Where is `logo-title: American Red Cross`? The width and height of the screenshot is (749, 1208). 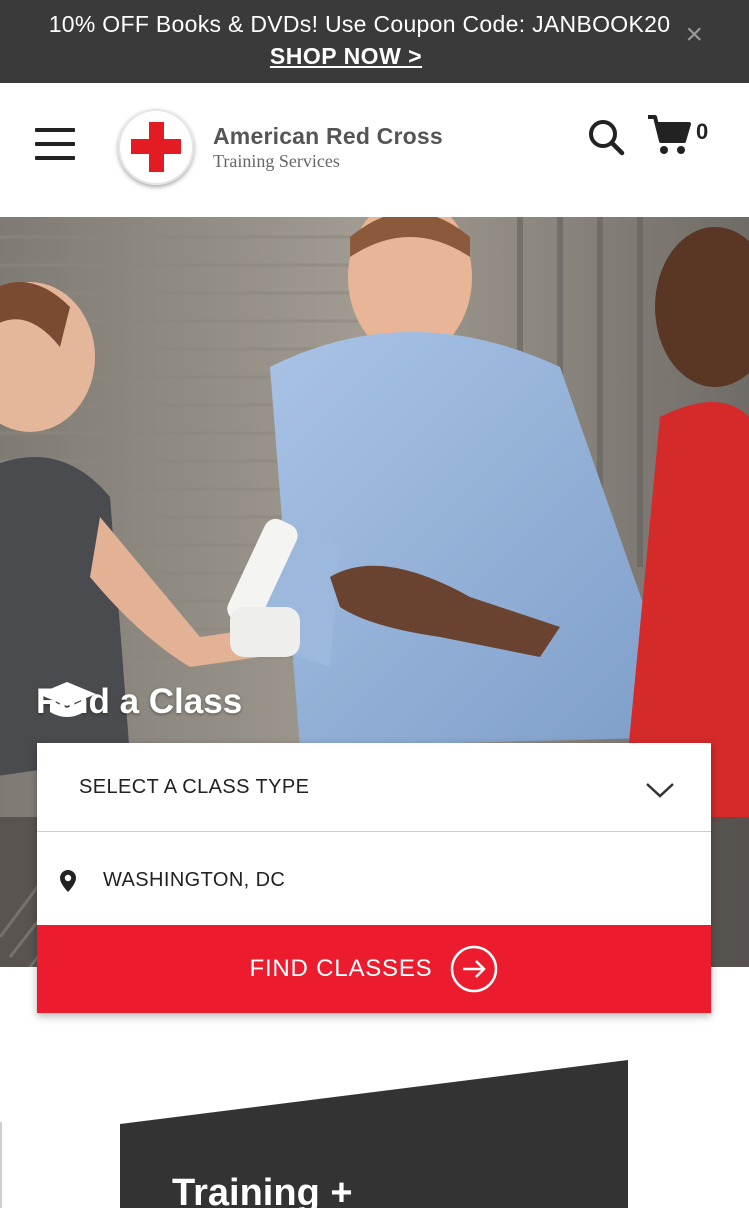
logo-title: American Red Cross is located at coordinates (328, 136).